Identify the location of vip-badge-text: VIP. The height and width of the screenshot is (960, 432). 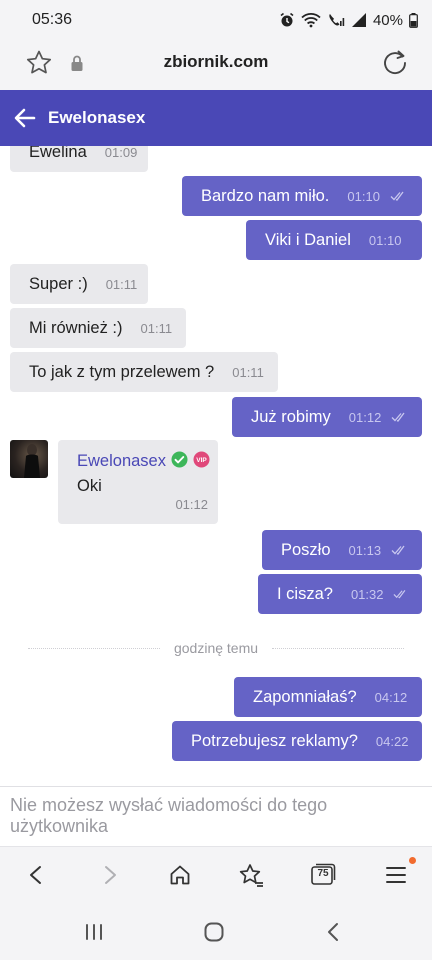
(201, 460).